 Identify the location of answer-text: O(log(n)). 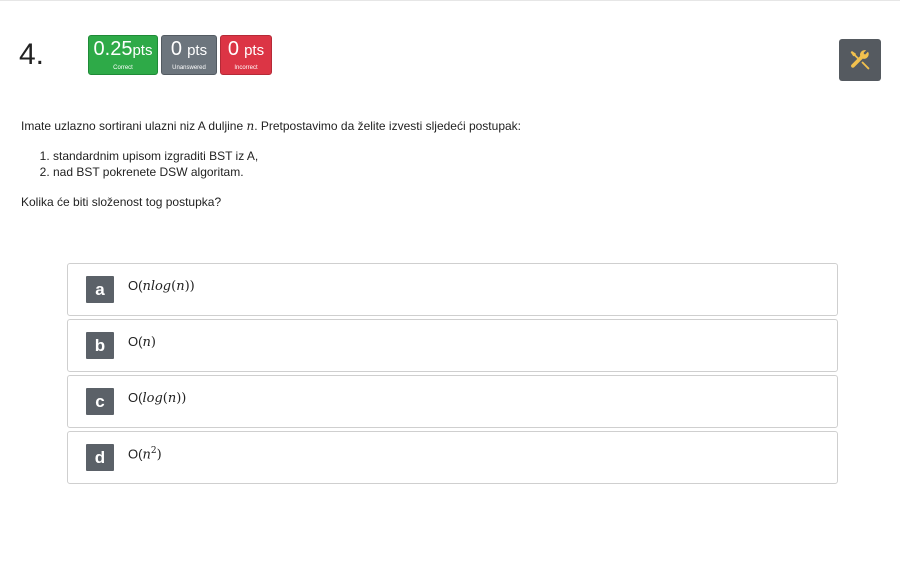
(157, 398).